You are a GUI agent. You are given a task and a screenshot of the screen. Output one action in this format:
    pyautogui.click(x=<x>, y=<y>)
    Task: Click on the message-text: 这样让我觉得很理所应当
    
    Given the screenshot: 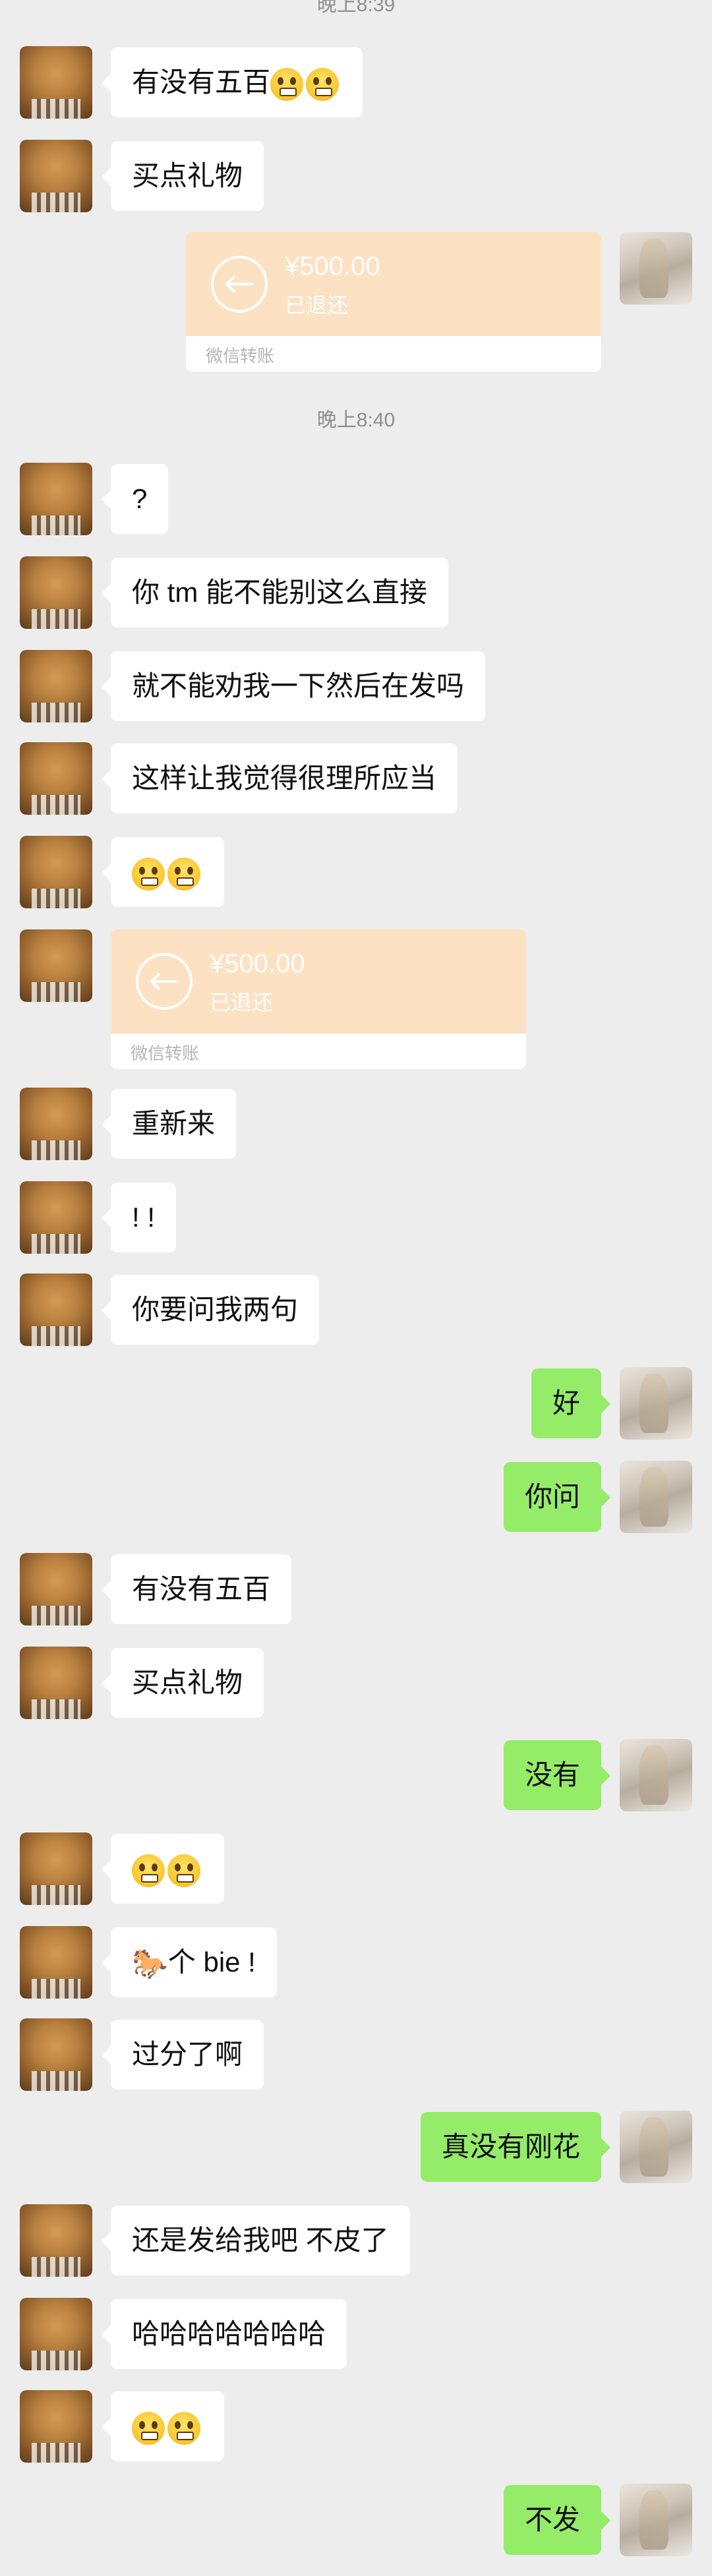 What is the action you would take?
    pyautogui.click(x=284, y=778)
    